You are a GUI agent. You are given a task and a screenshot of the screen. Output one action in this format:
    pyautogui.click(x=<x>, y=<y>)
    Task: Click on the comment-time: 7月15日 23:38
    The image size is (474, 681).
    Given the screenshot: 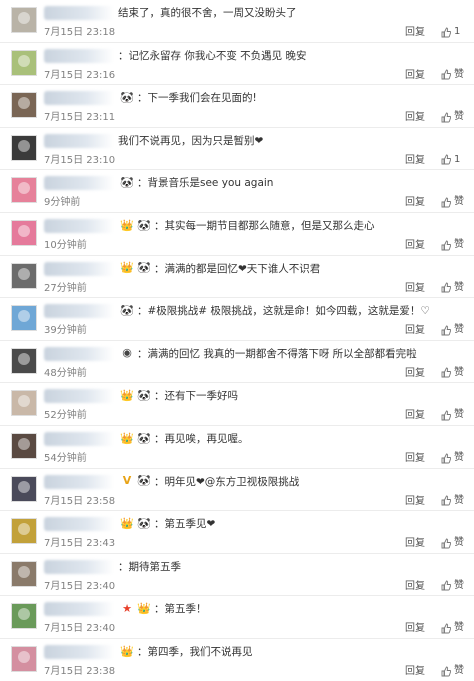 What is the action you would take?
    pyautogui.click(x=80, y=671)
    